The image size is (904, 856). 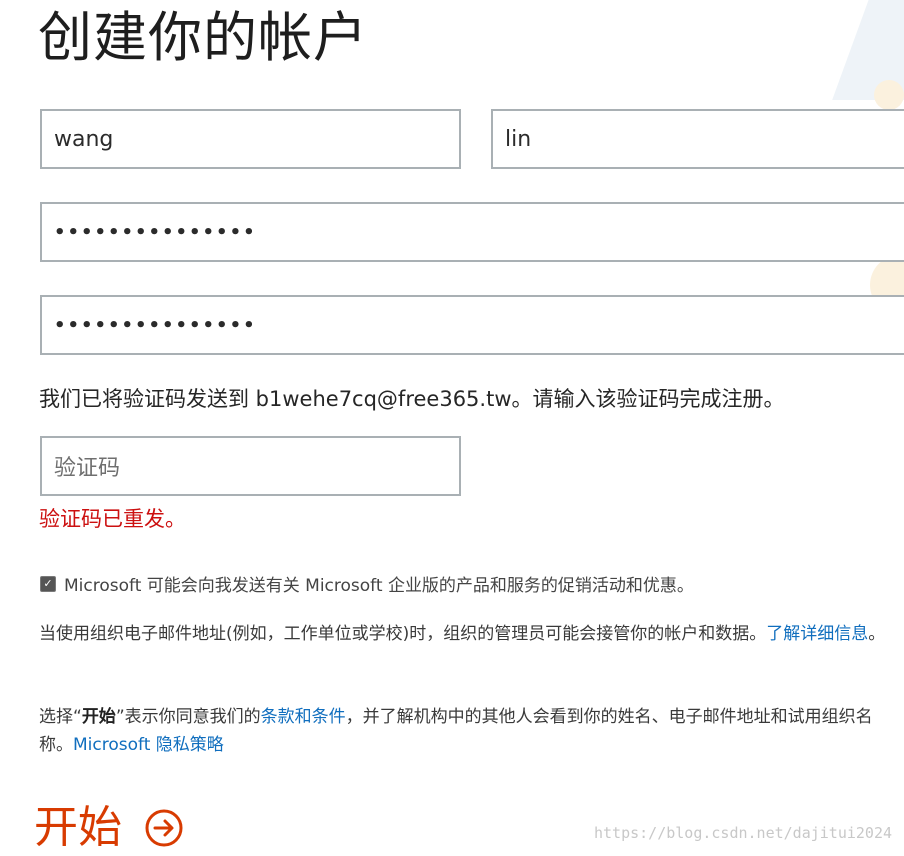 What do you see at coordinates (78, 827) in the screenshot?
I see `start-button-label: 开始` at bounding box center [78, 827].